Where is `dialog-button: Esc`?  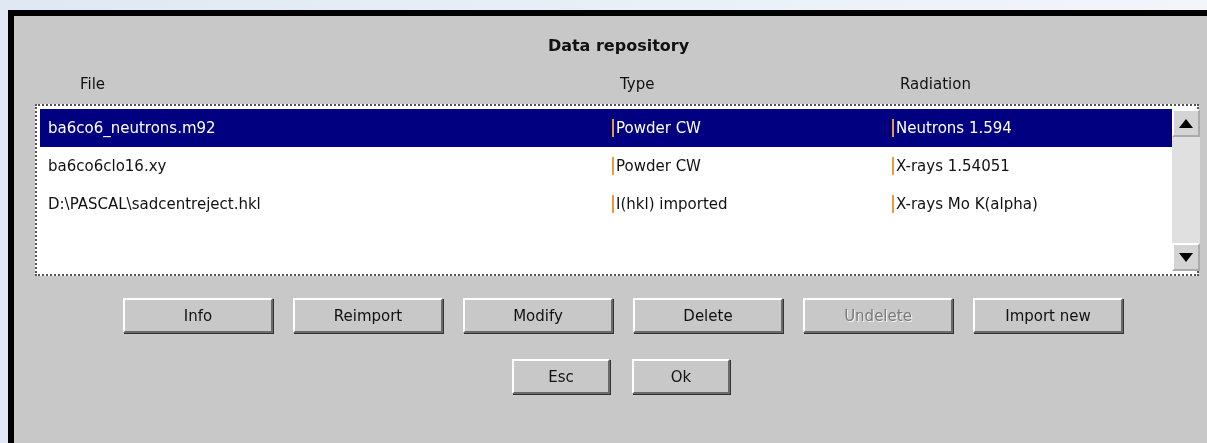 dialog-button: Esc is located at coordinates (561, 376).